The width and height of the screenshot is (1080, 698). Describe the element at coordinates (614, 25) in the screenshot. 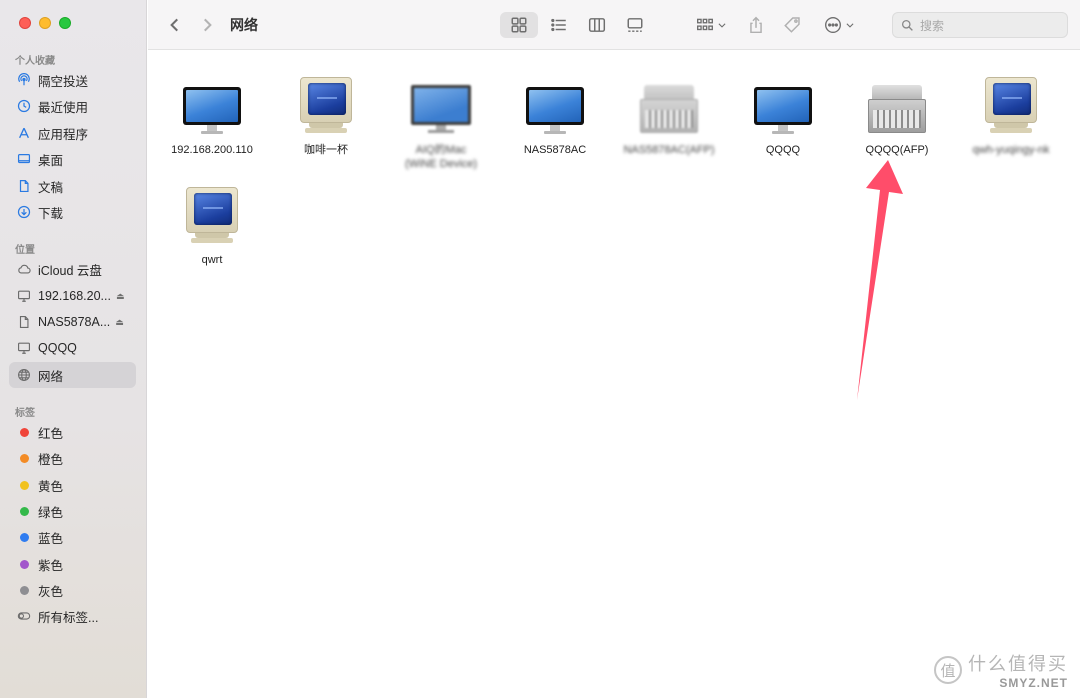

I see `toolbar: 网络 搜索` at that location.